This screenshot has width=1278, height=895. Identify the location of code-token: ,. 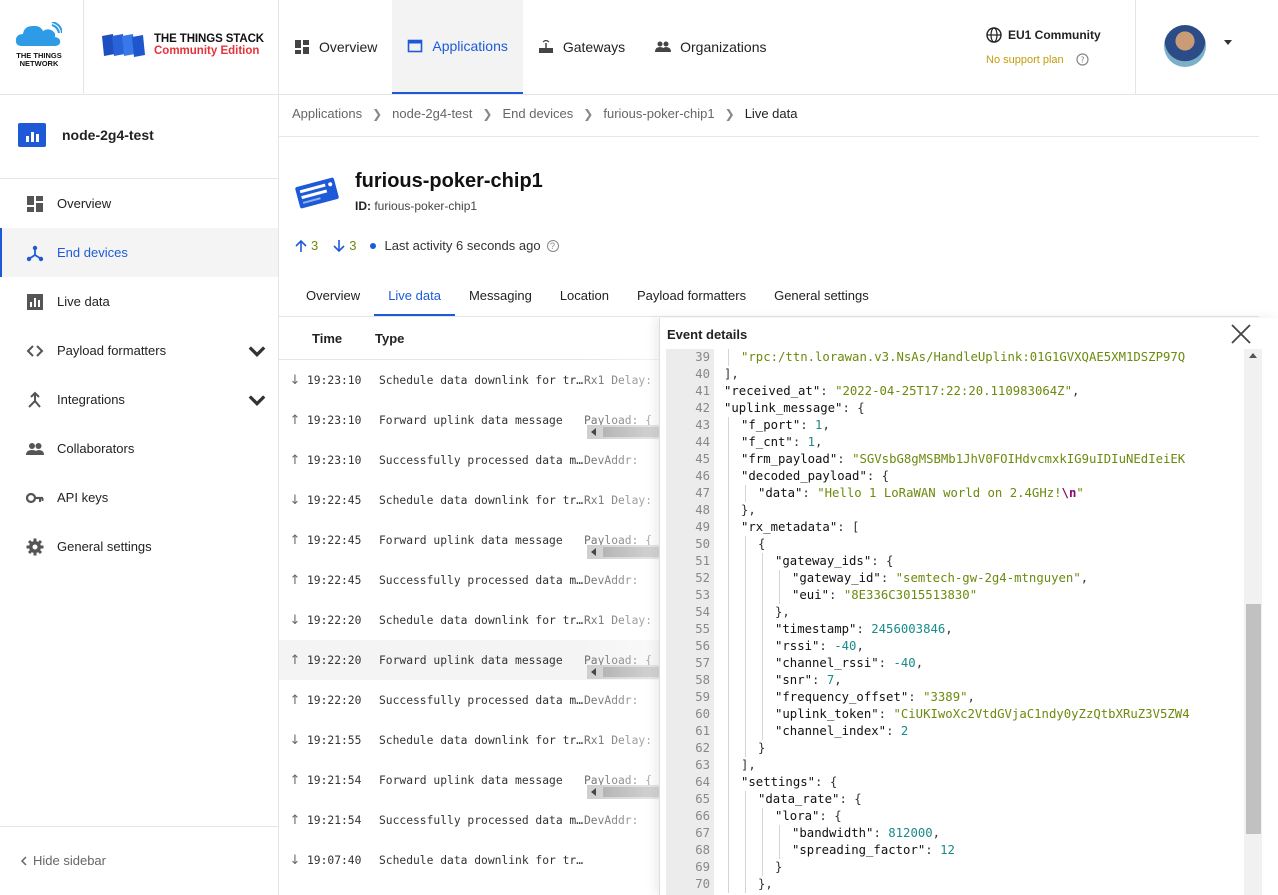
(860, 646).